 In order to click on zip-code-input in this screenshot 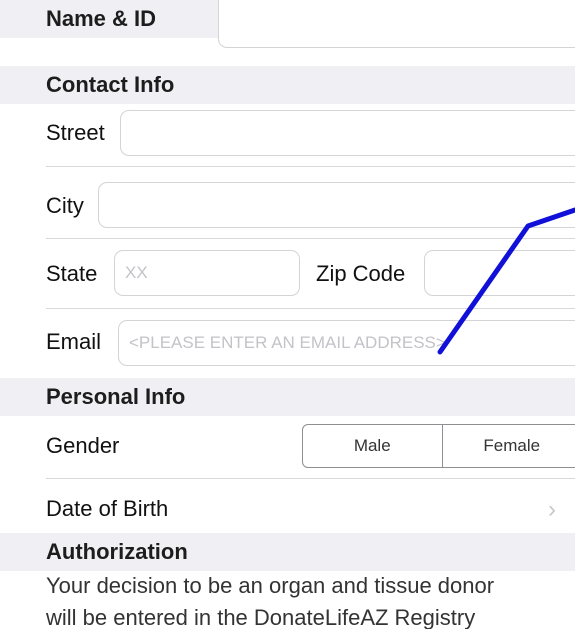, I will do `click(499, 273)`.